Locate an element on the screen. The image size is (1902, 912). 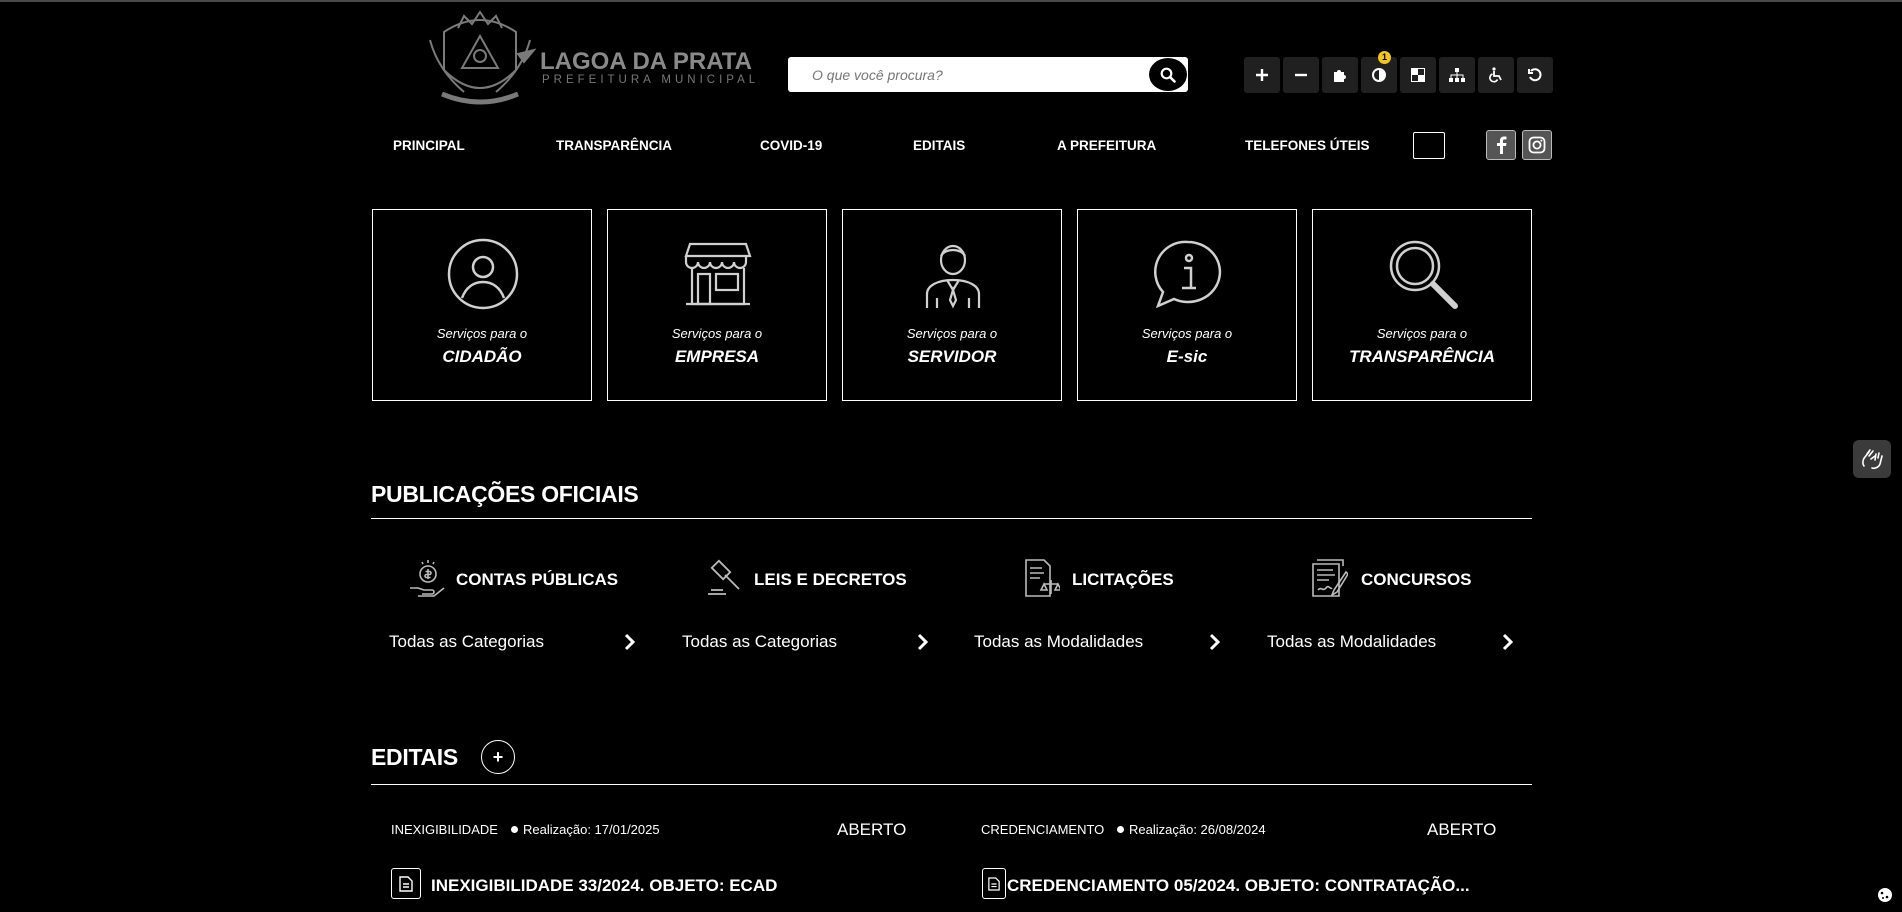
user-circle-icon is located at coordinates (483, 274).